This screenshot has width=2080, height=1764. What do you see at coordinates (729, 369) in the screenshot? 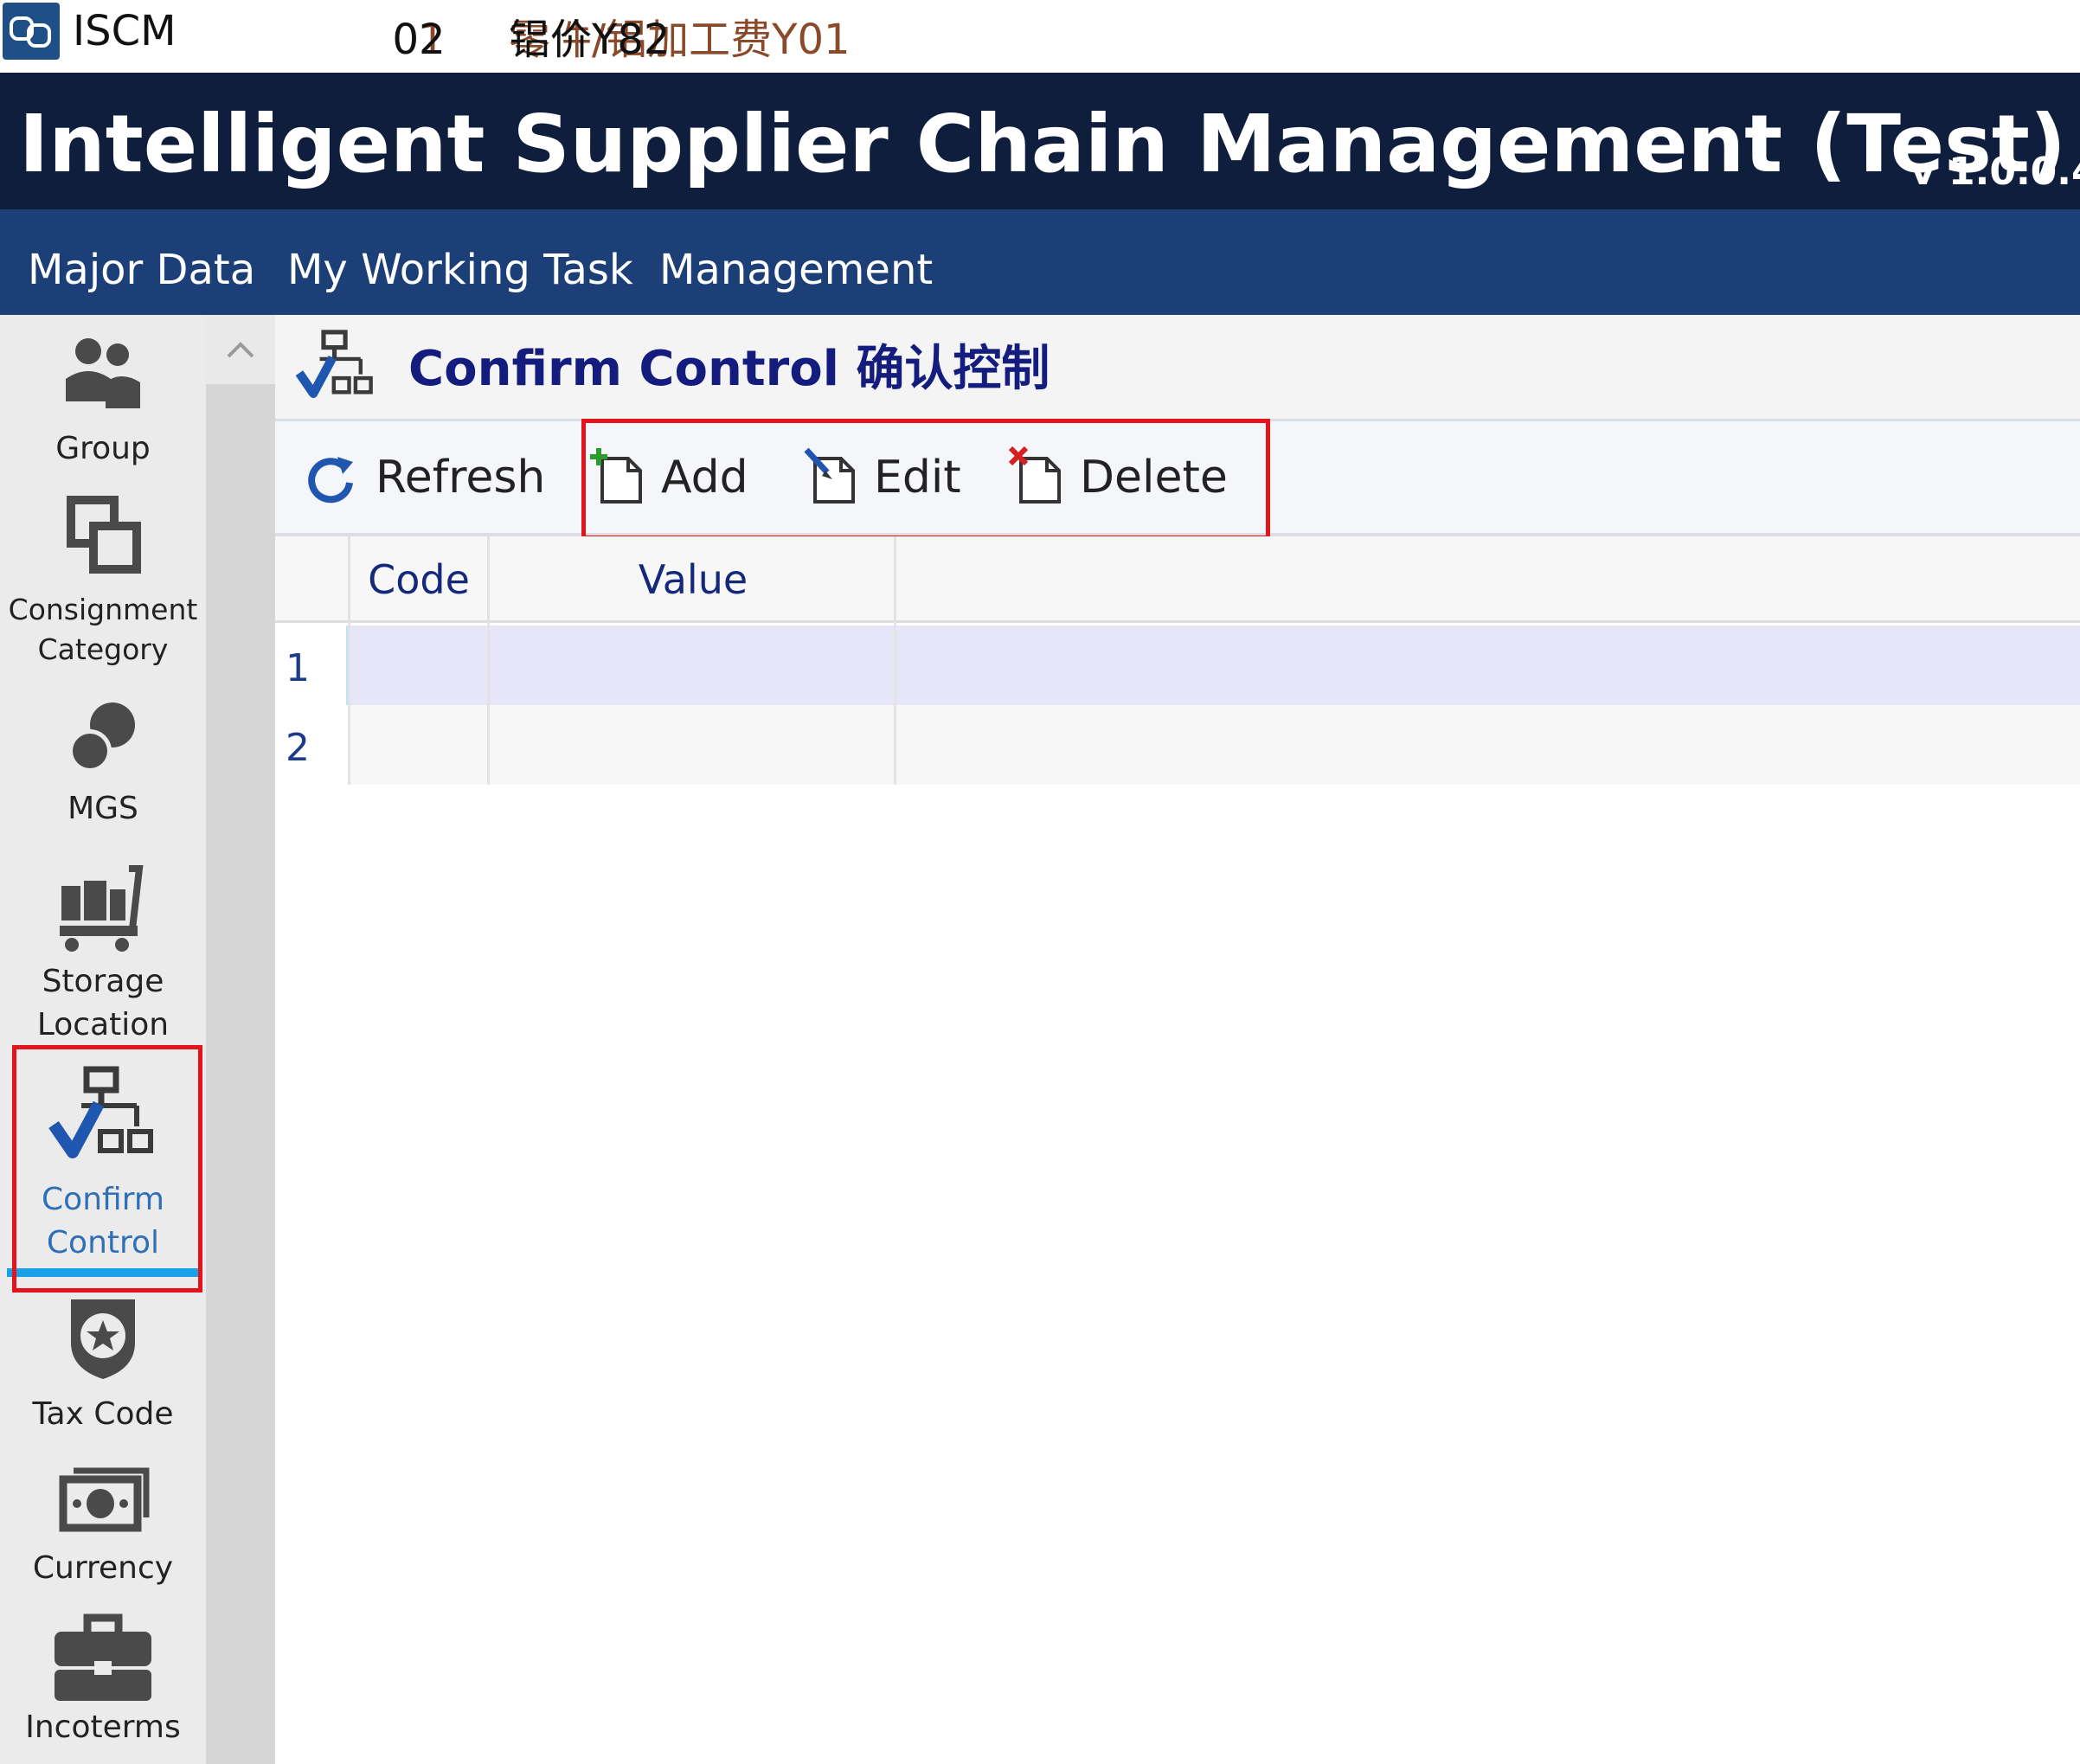
I see `page-title: Confirm Control 确认控制` at bounding box center [729, 369].